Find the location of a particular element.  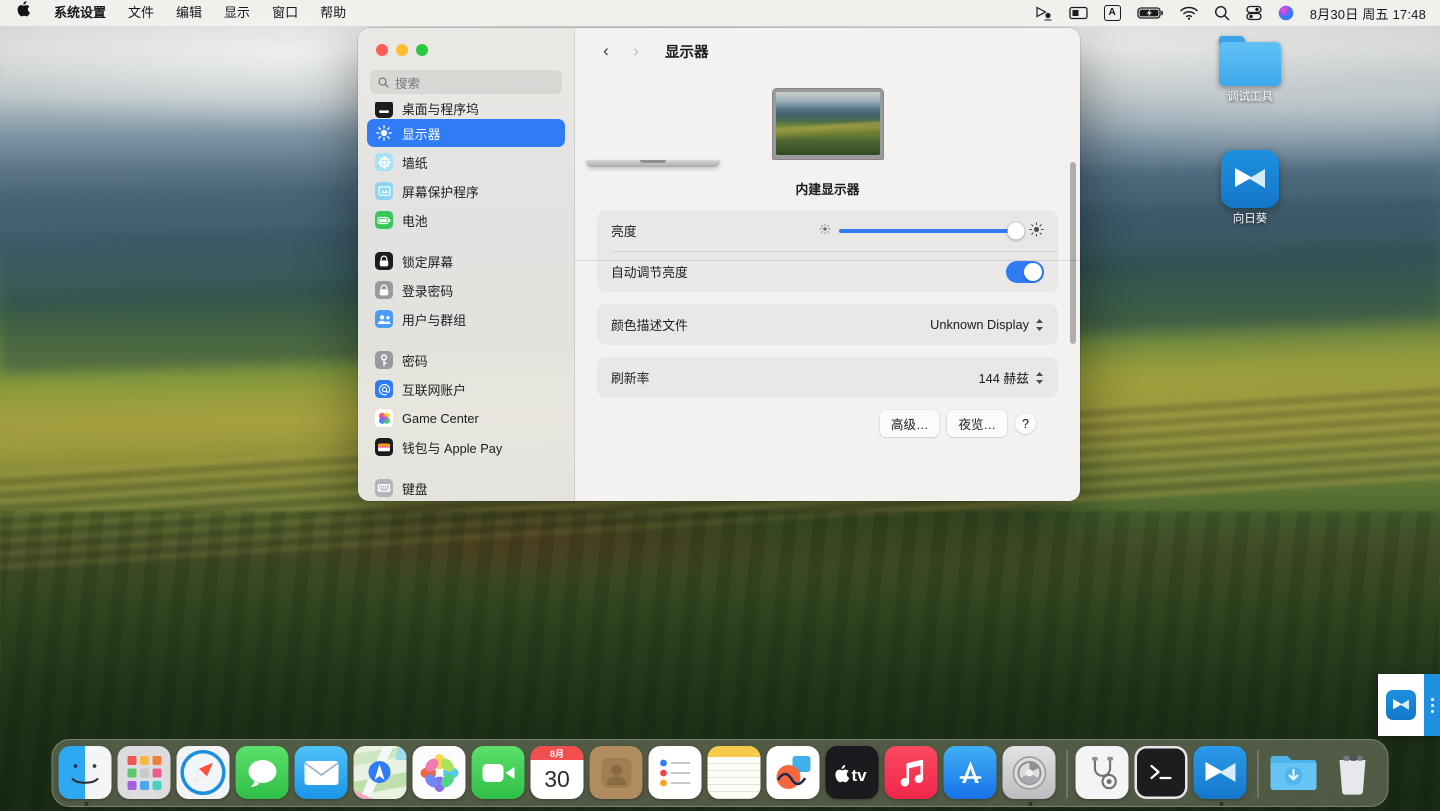

sidebar-group-divider is located at coordinates (466, 468).